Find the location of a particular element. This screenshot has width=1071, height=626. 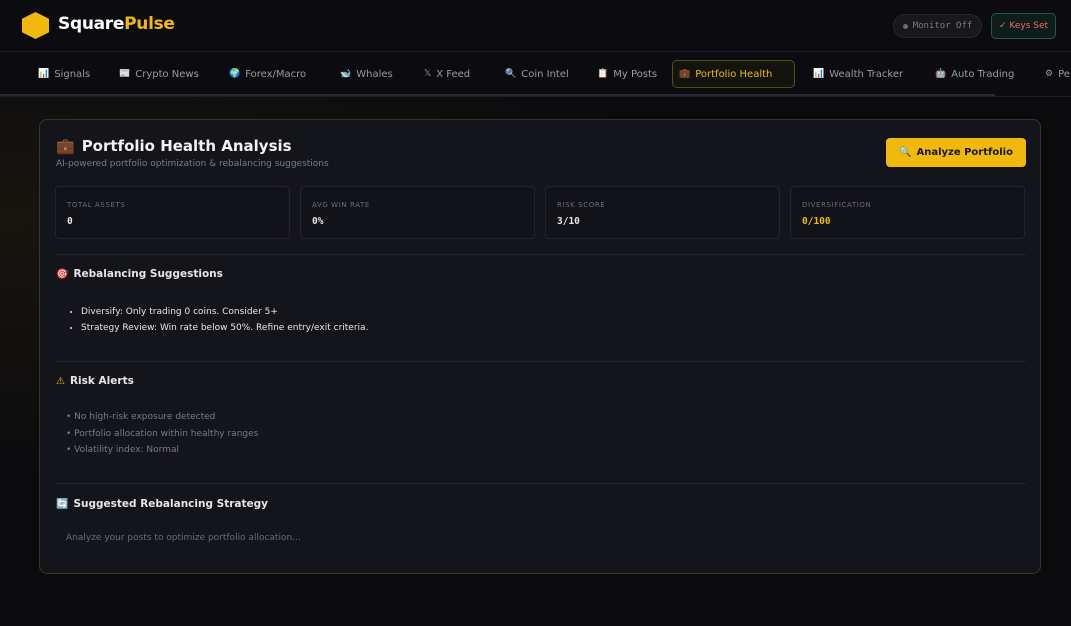

stat-diversification: DIVERSIFICATION 0/100 is located at coordinates (907, 212).